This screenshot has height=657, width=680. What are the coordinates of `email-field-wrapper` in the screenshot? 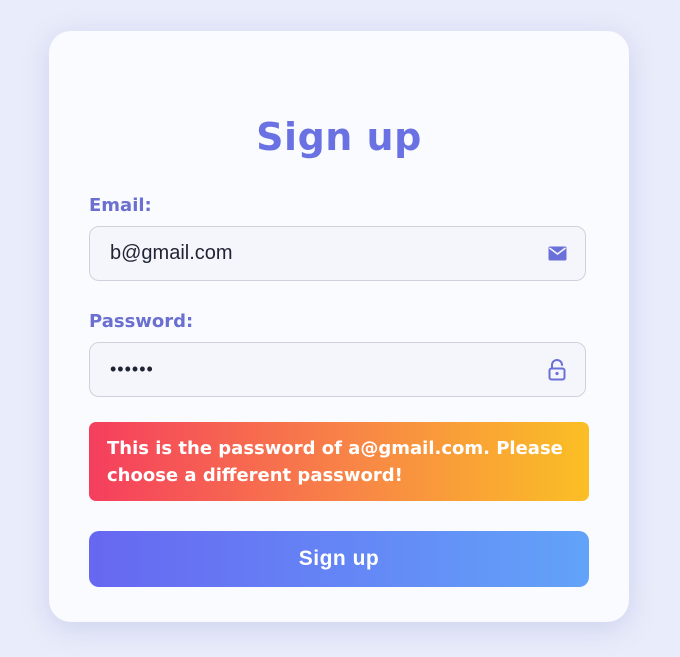 It's located at (337, 253).